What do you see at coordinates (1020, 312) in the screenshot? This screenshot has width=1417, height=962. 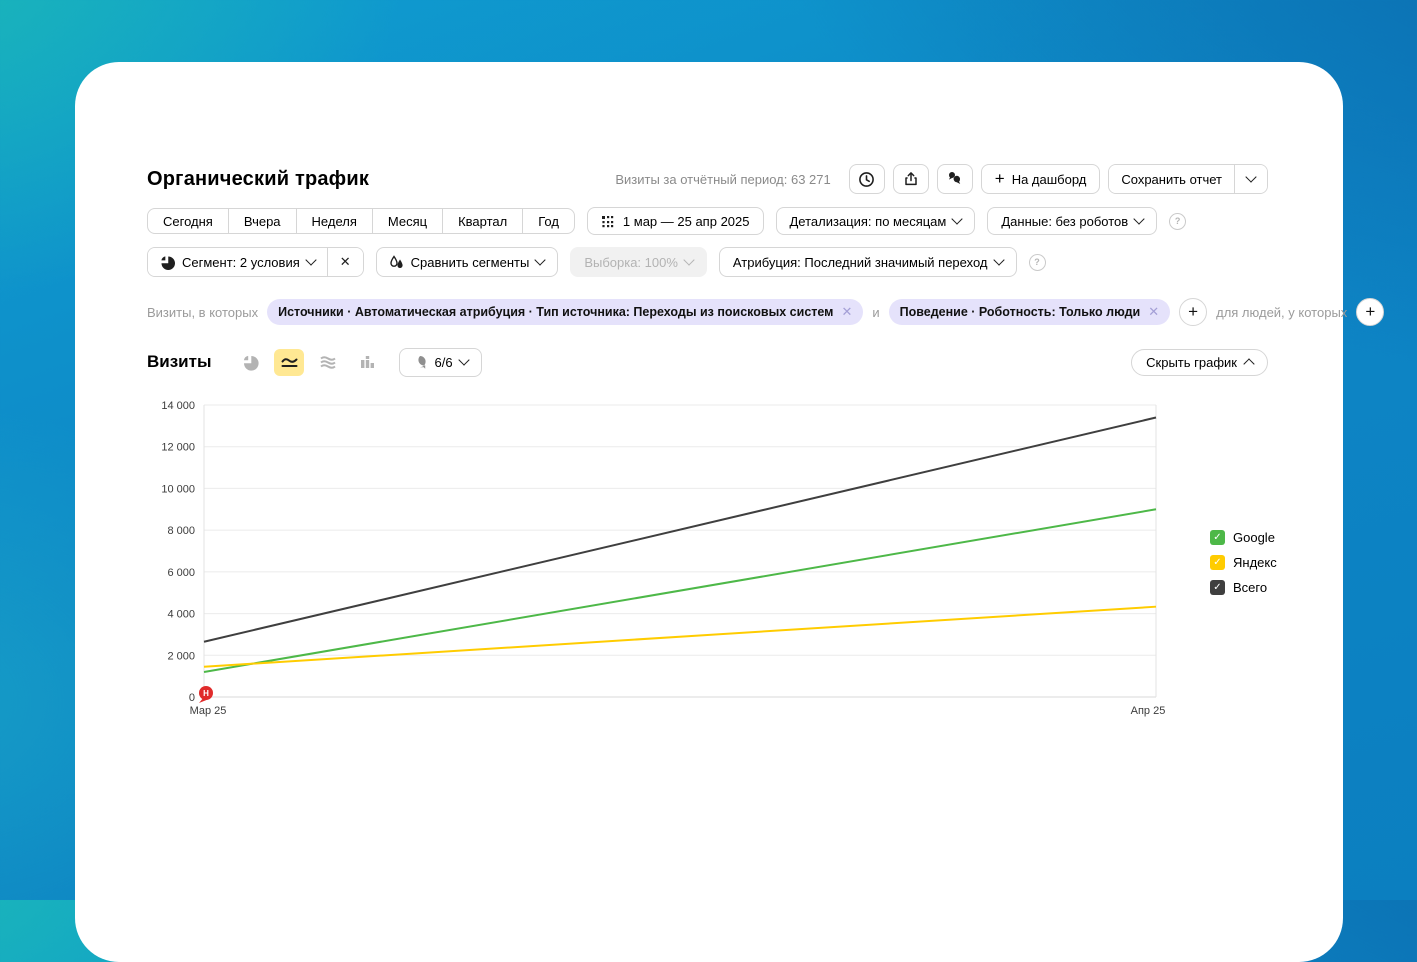 I see `filter-chip-label: Поведение · Роботность: Только люди` at bounding box center [1020, 312].